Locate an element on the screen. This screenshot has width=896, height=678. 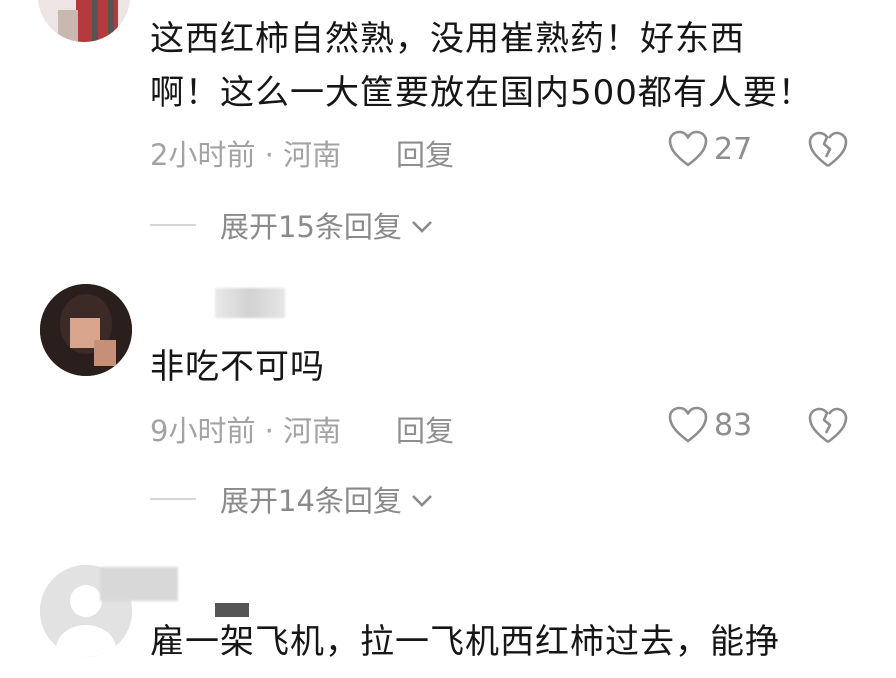
comment-text-line: 雇一架飞机，拉一飞机西红柿过去，能挣 is located at coordinates (465, 642).